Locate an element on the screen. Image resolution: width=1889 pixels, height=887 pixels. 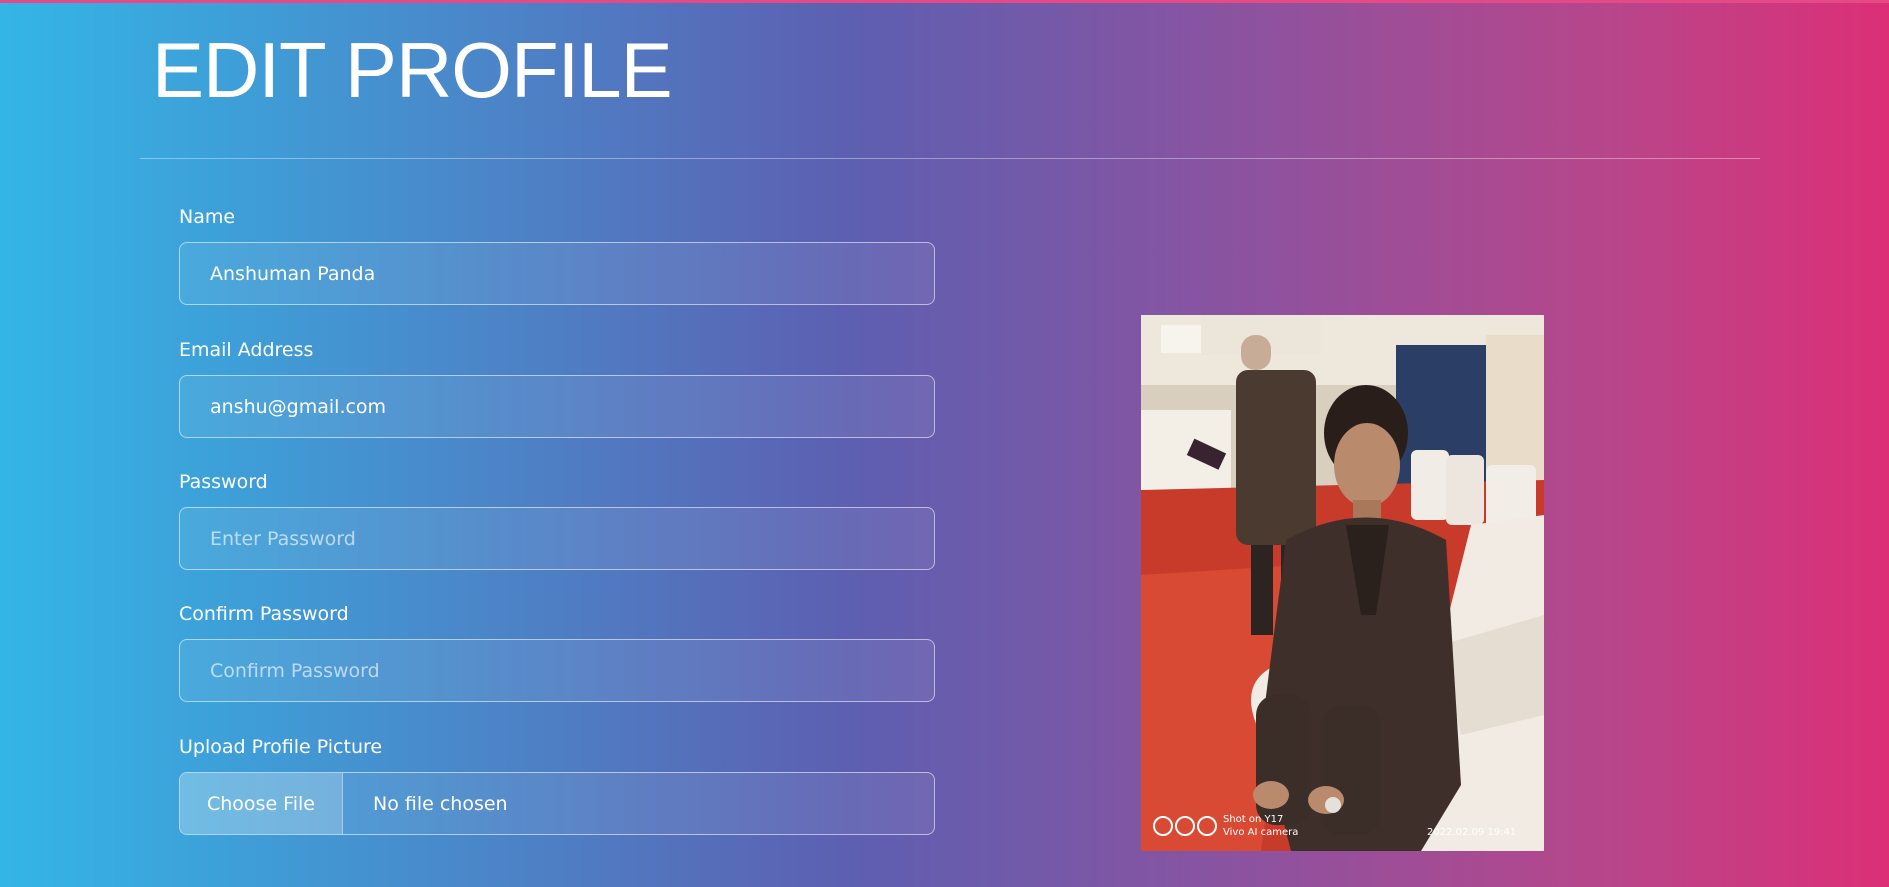
choose-file-button: Choose File is located at coordinates (261, 803).